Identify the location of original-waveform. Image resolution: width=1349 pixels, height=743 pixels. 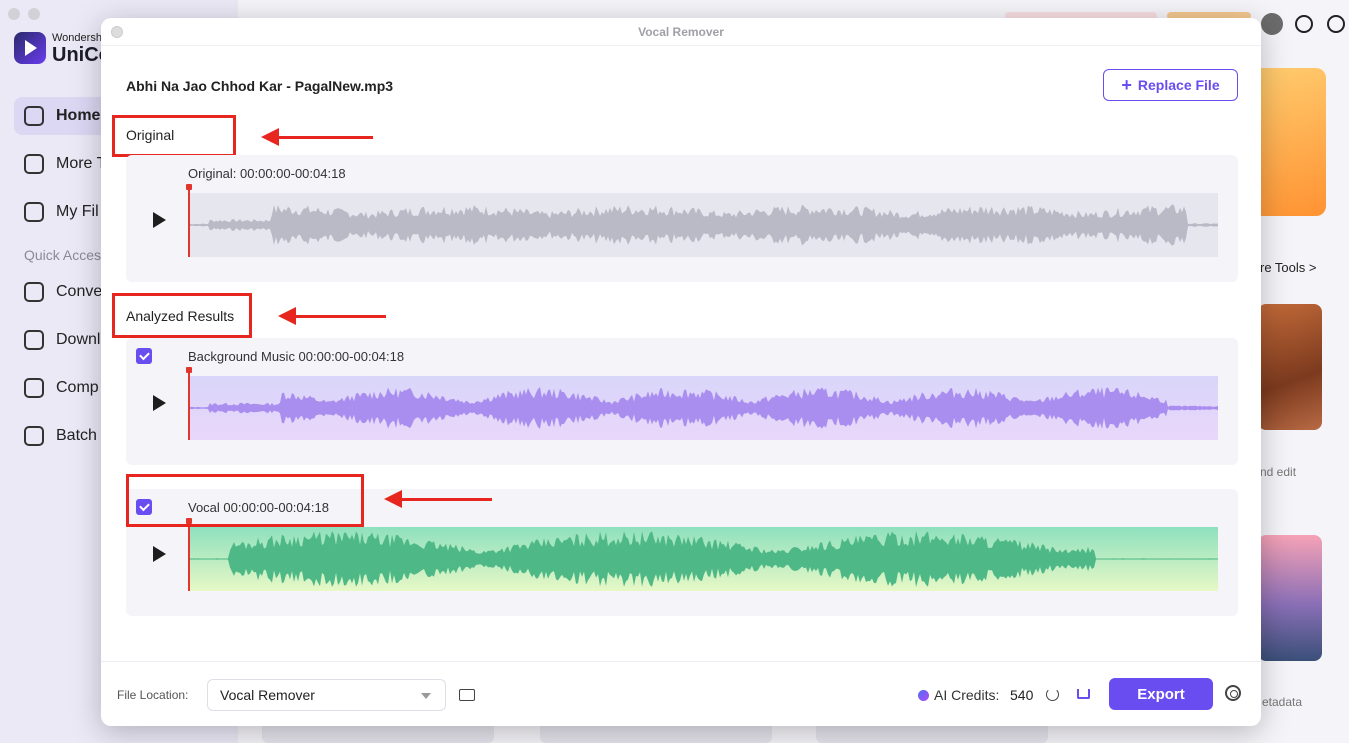
(703, 225).